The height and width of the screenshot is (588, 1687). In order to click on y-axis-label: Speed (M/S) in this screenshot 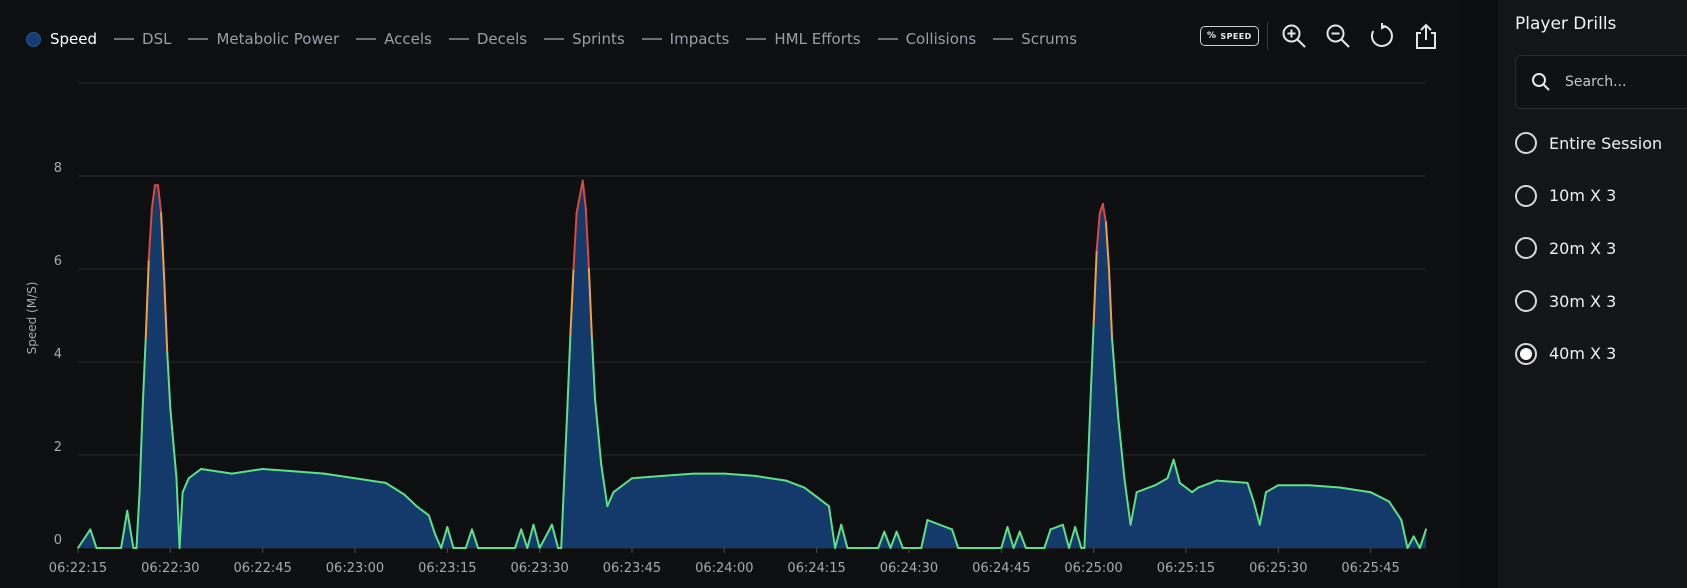, I will do `click(32, 318)`.